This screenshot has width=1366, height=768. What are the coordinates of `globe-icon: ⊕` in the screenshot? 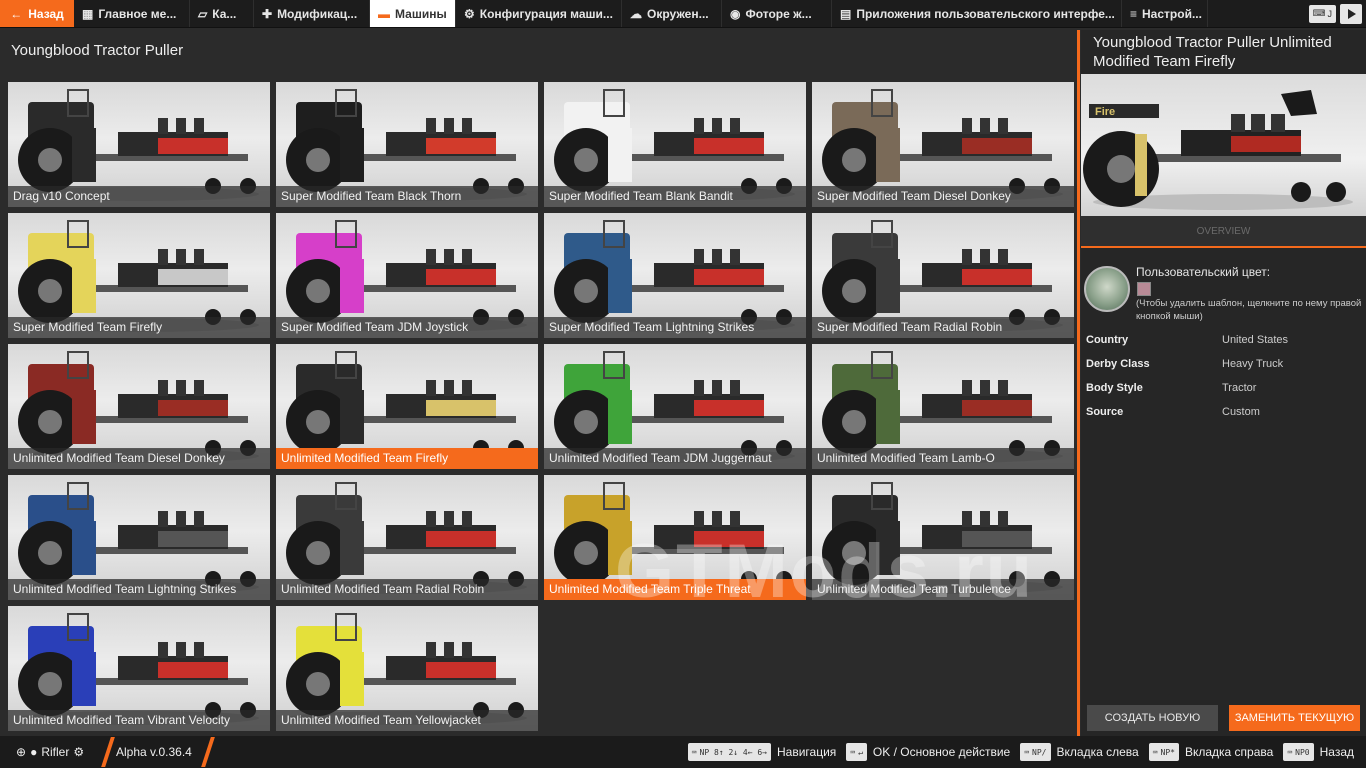 It's located at (21, 752).